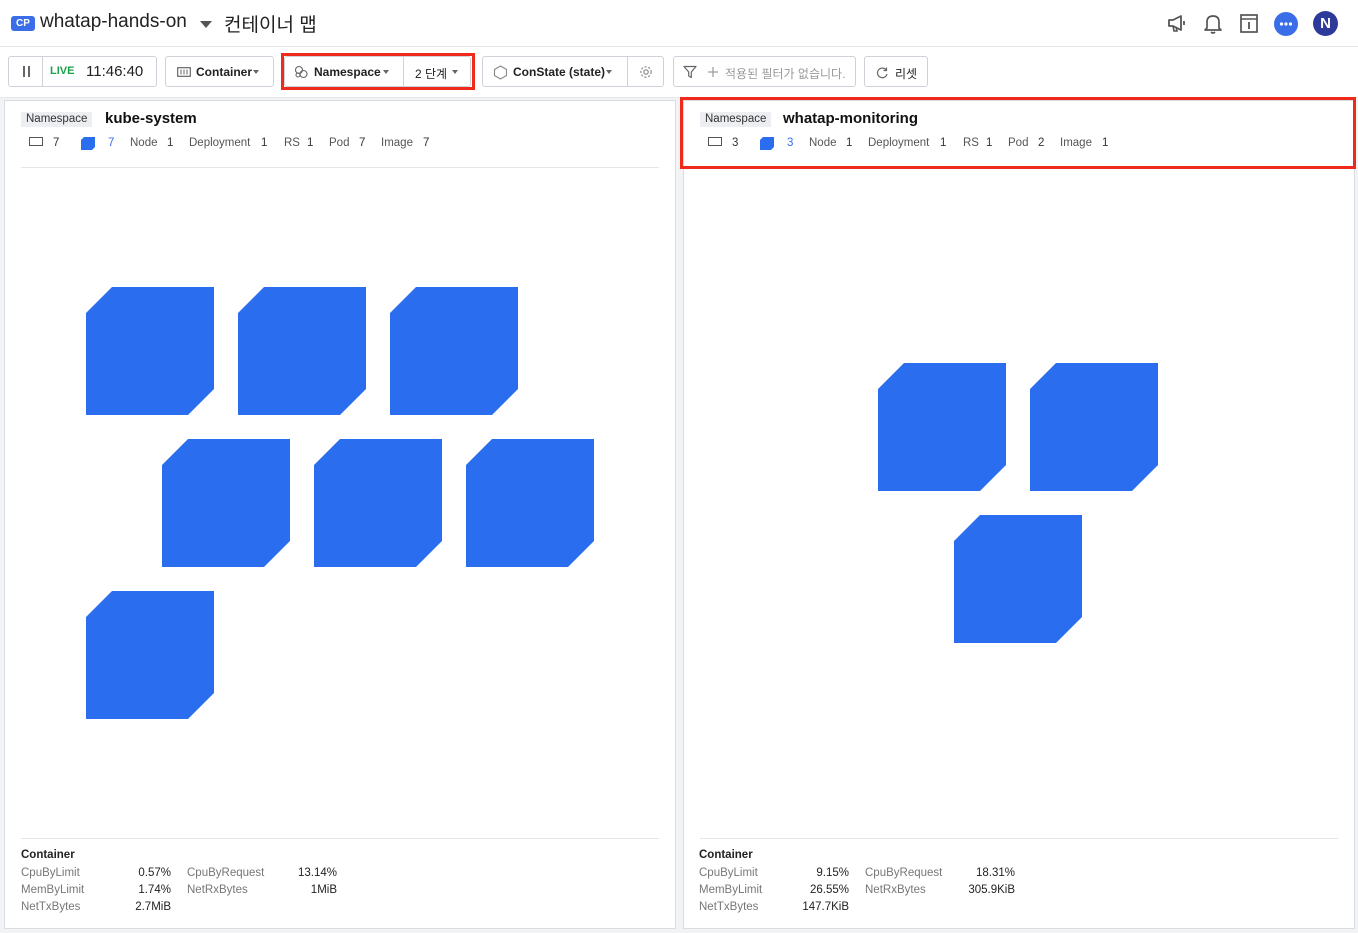 The image size is (1358, 933). I want to click on megaphone-icon, so click(1177, 23).